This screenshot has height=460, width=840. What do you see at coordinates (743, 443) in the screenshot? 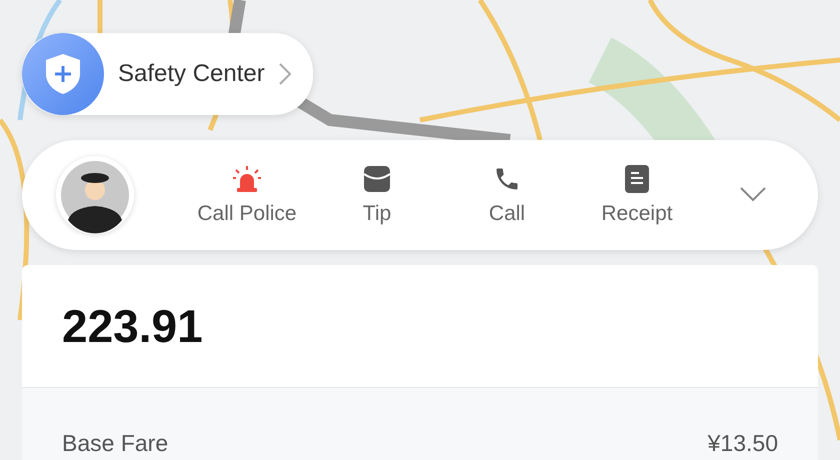
I see `fare-item-amount: ¥13.50` at bounding box center [743, 443].